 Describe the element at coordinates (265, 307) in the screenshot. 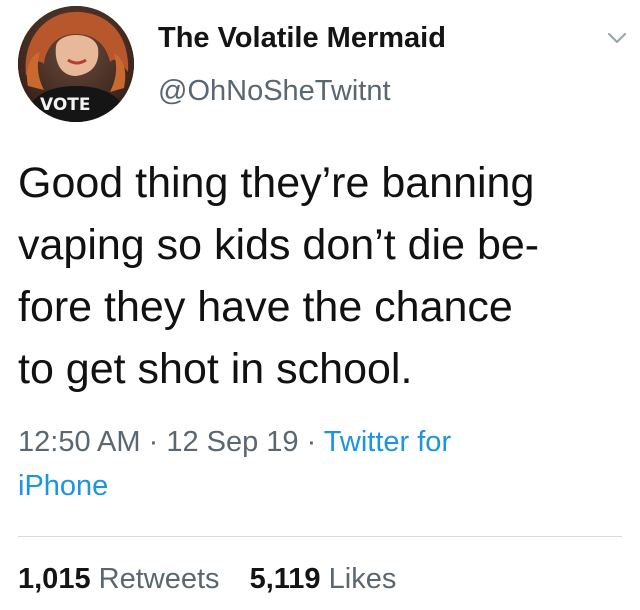

I see `tweet-text-line: fore they have the chance` at that location.